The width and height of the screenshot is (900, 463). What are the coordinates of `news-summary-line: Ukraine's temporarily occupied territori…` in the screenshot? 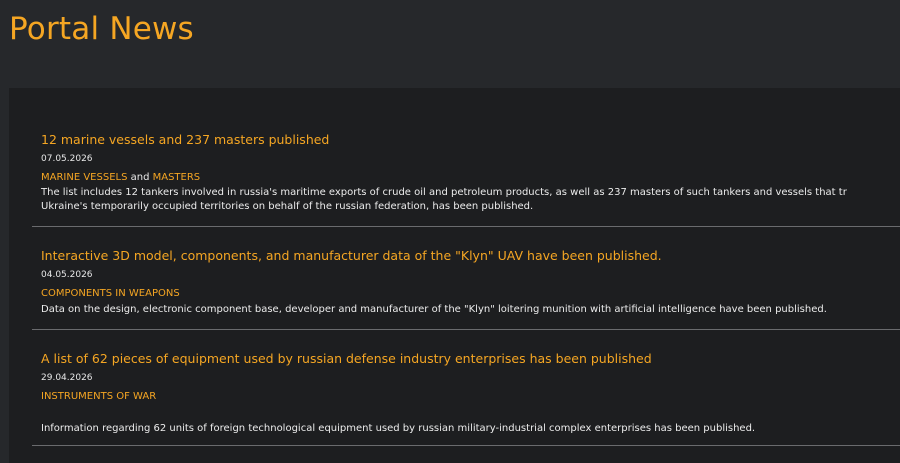 It's located at (287, 206).